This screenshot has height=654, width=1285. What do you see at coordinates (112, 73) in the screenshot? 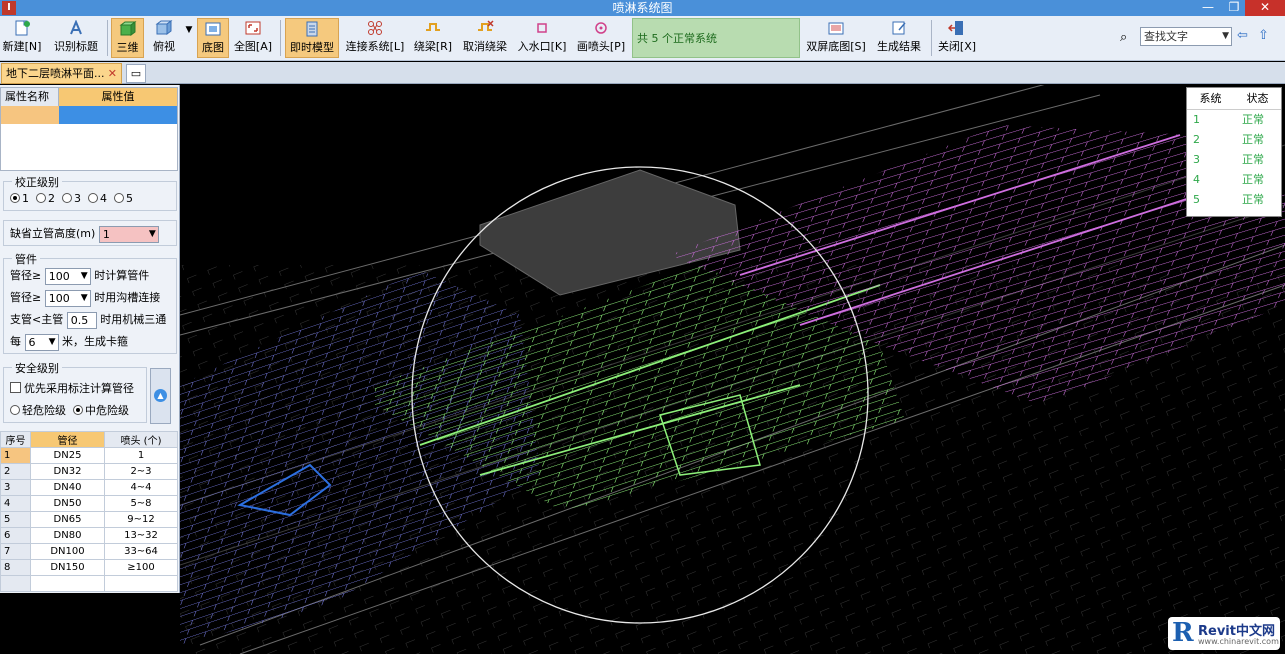
I see `tab-close-icon: ✕` at bounding box center [112, 73].